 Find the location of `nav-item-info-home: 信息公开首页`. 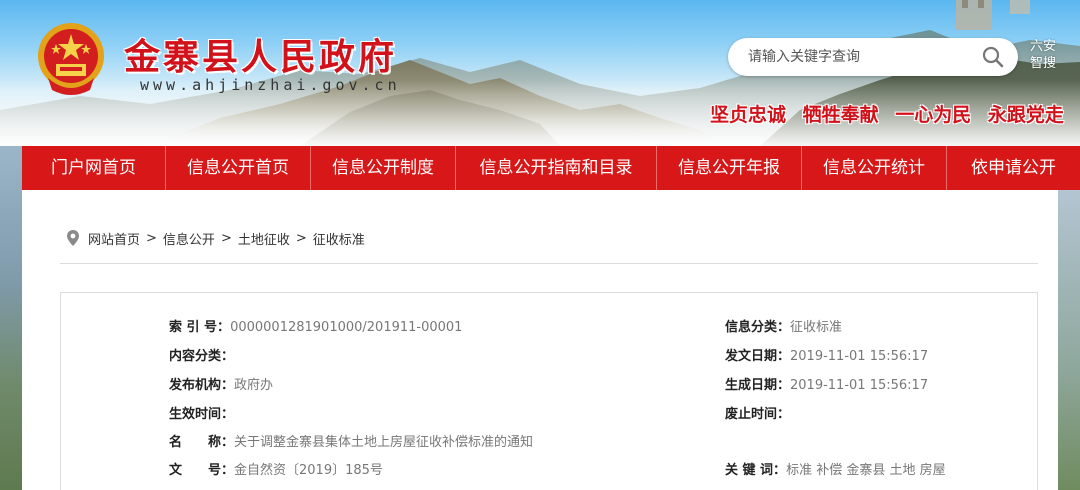

nav-item-info-home: 信息公开首页 is located at coordinates (238, 168).